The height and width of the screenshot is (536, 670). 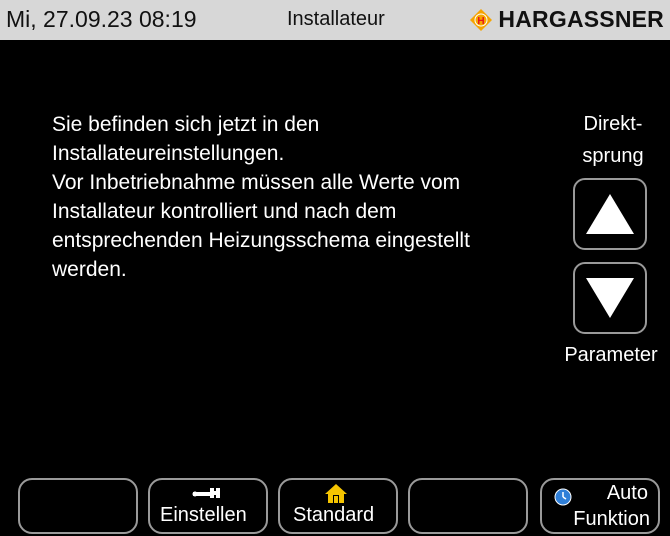 What do you see at coordinates (581, 19) in the screenshot?
I see `brand-name: HARGASSNER` at bounding box center [581, 19].